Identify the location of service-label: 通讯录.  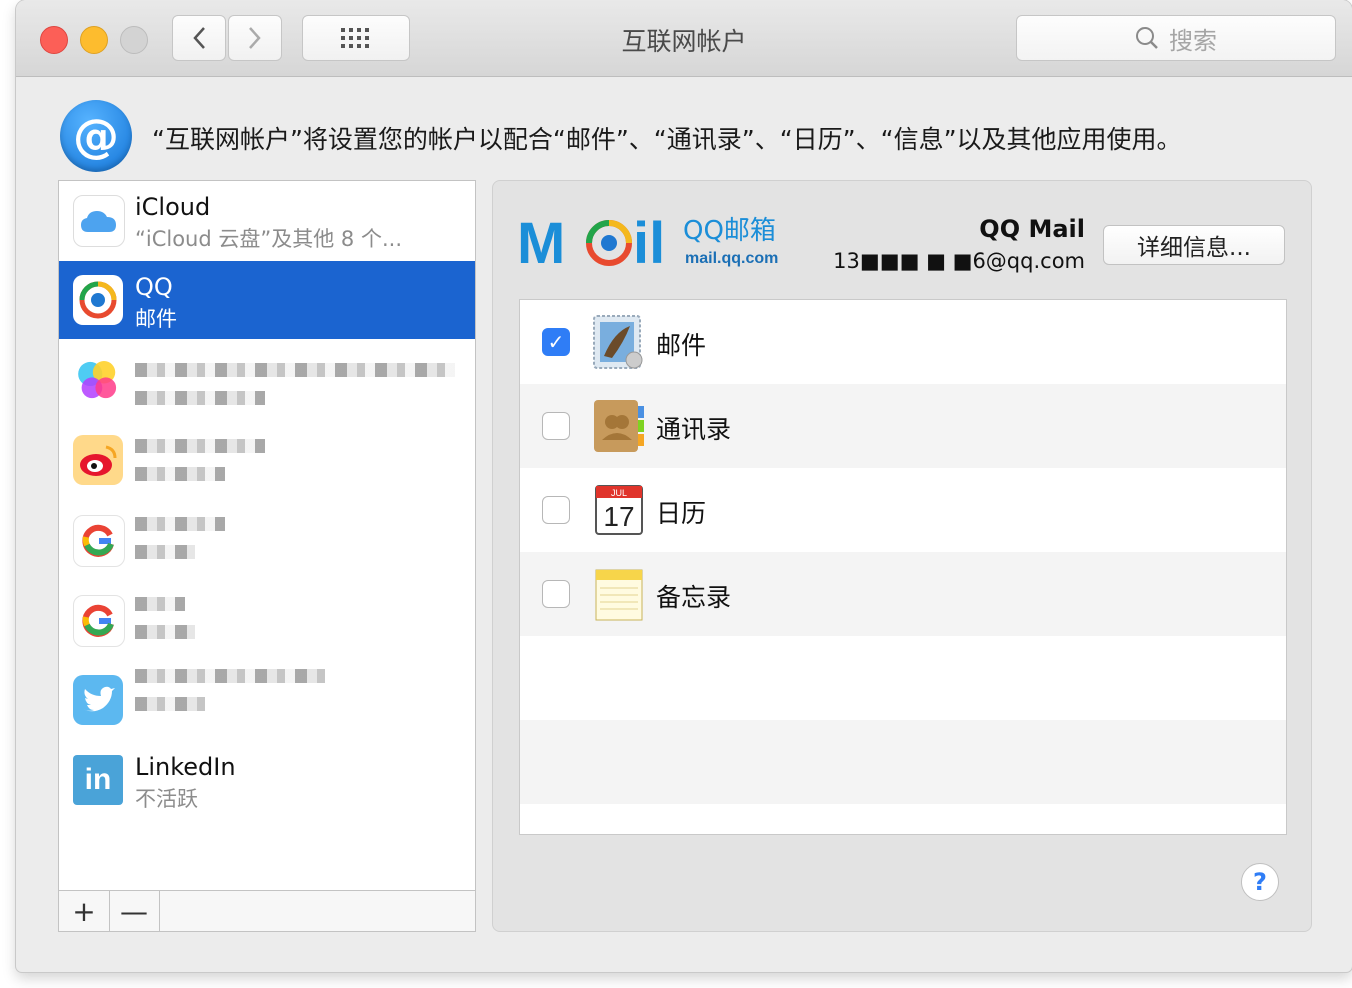
(694, 429).